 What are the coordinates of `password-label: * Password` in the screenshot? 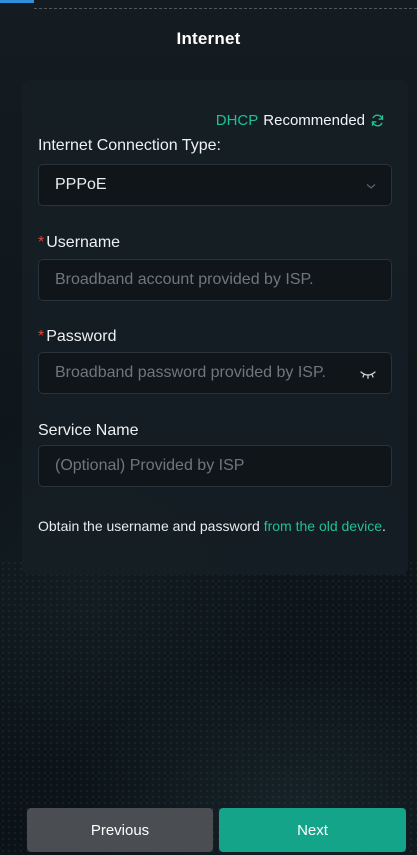 It's located at (77, 337).